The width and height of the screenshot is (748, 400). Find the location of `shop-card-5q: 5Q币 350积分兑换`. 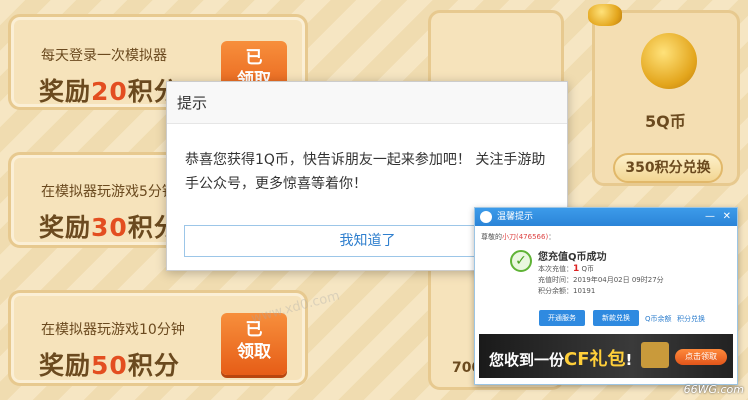

shop-card-5q: 5Q币 350积分兑换 is located at coordinates (666, 98).